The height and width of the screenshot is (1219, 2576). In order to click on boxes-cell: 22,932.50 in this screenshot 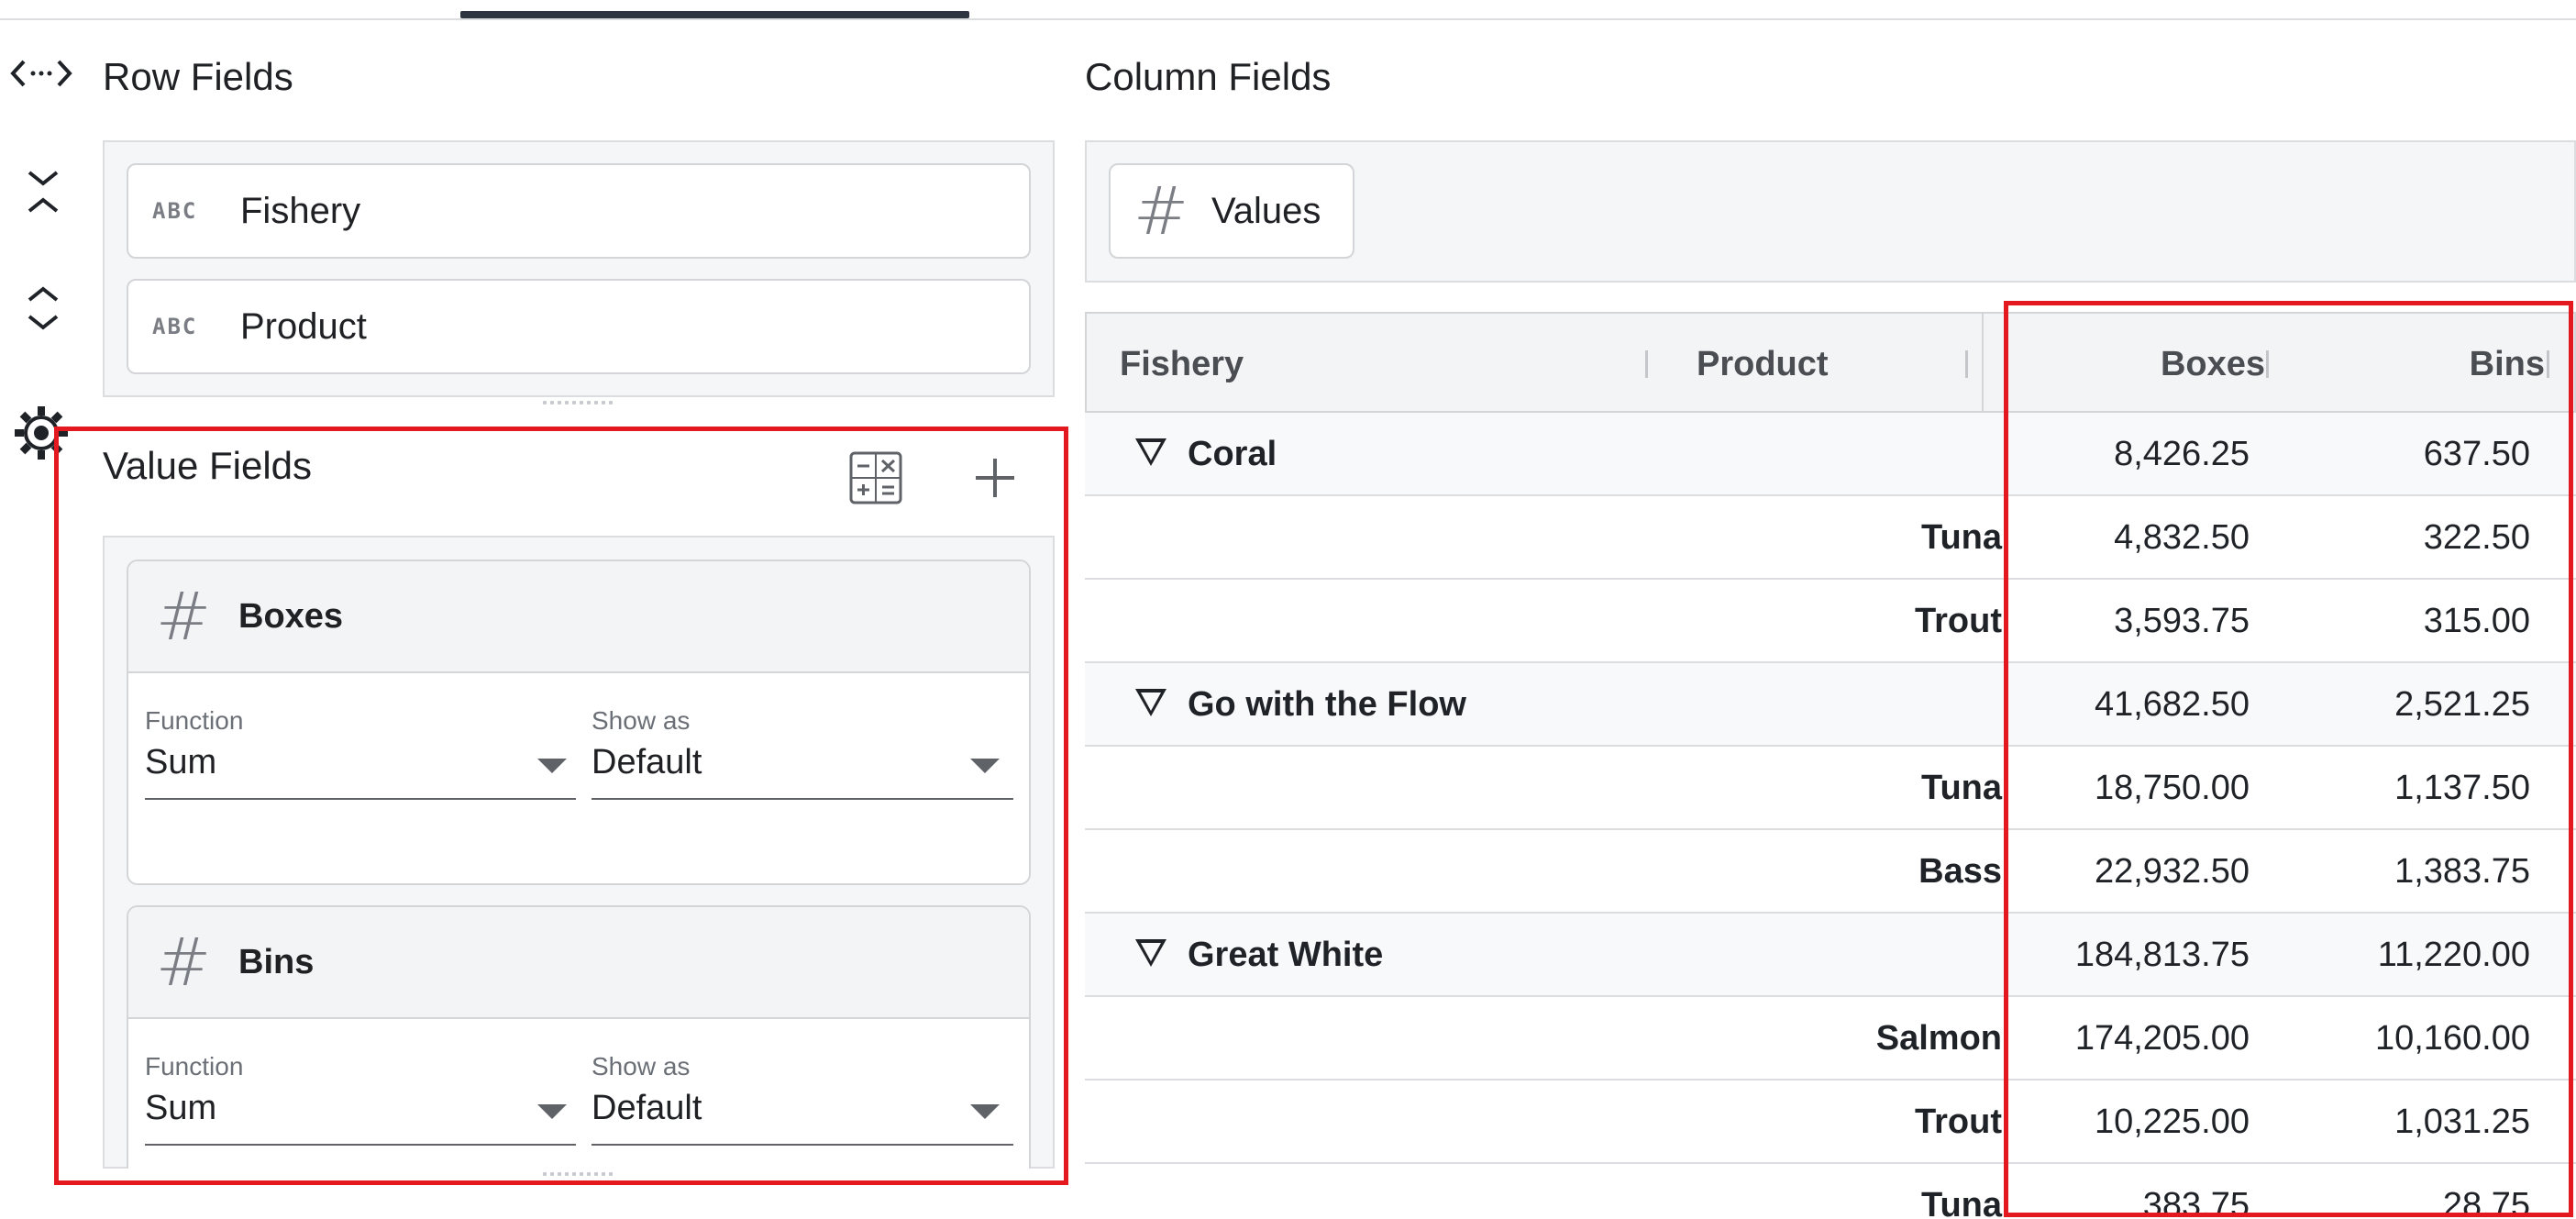, I will do `click(2172, 871)`.